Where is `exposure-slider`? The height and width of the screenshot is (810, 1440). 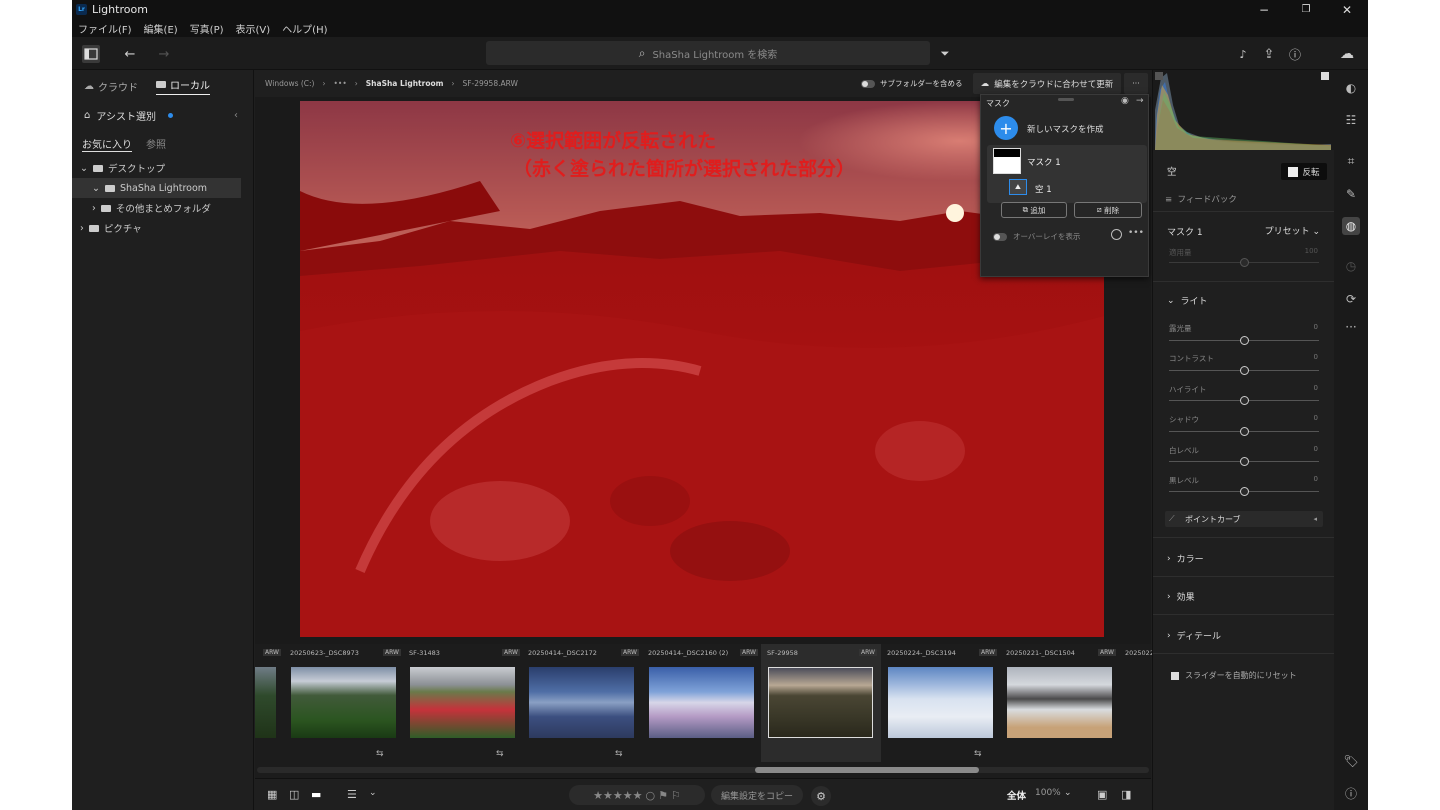
exposure-slider is located at coordinates (1244, 340).